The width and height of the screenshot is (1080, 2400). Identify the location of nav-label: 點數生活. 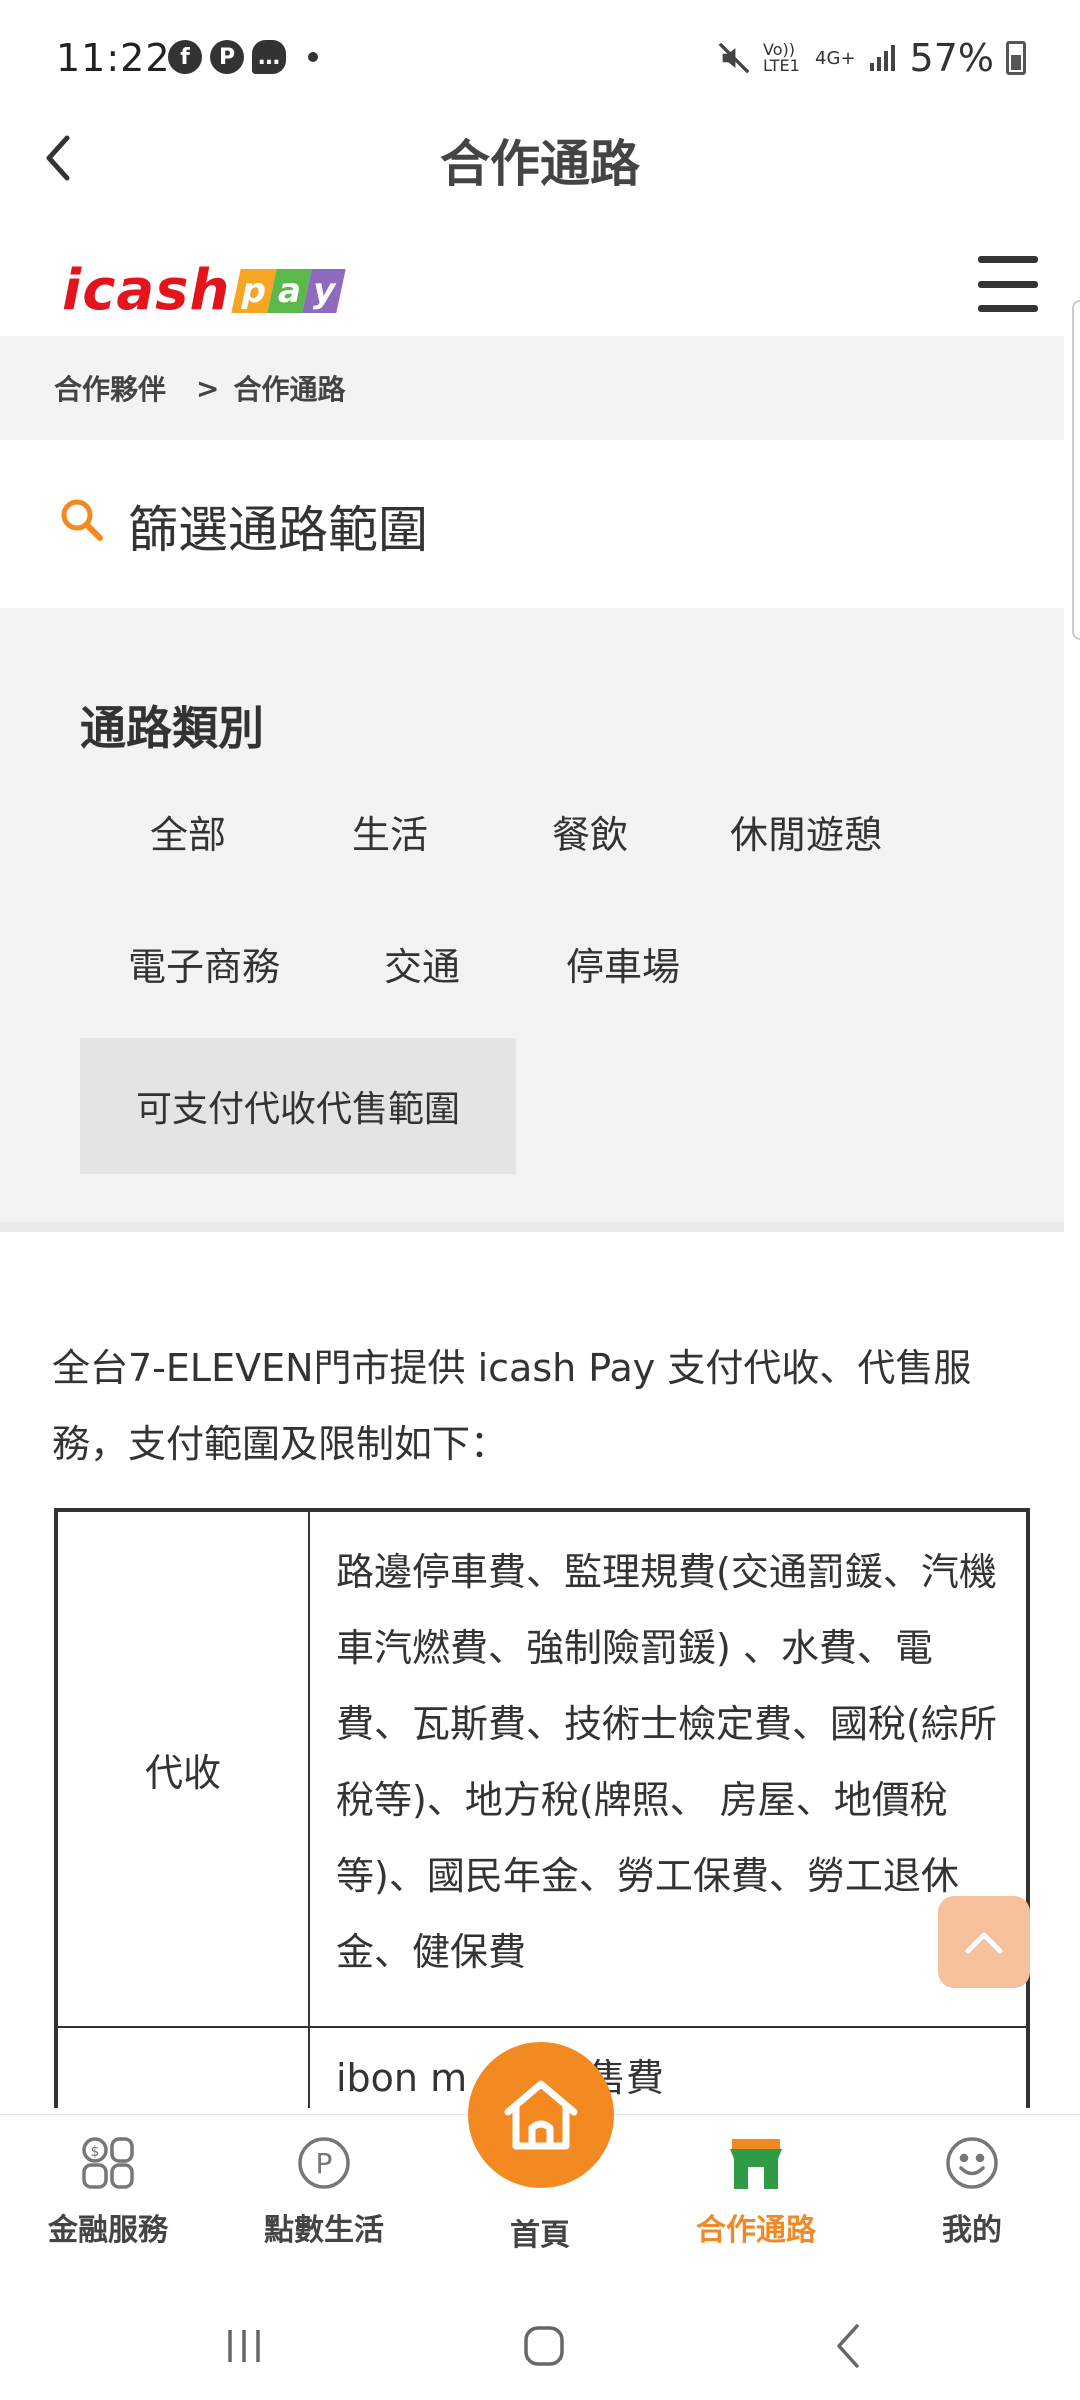
(324, 2230).